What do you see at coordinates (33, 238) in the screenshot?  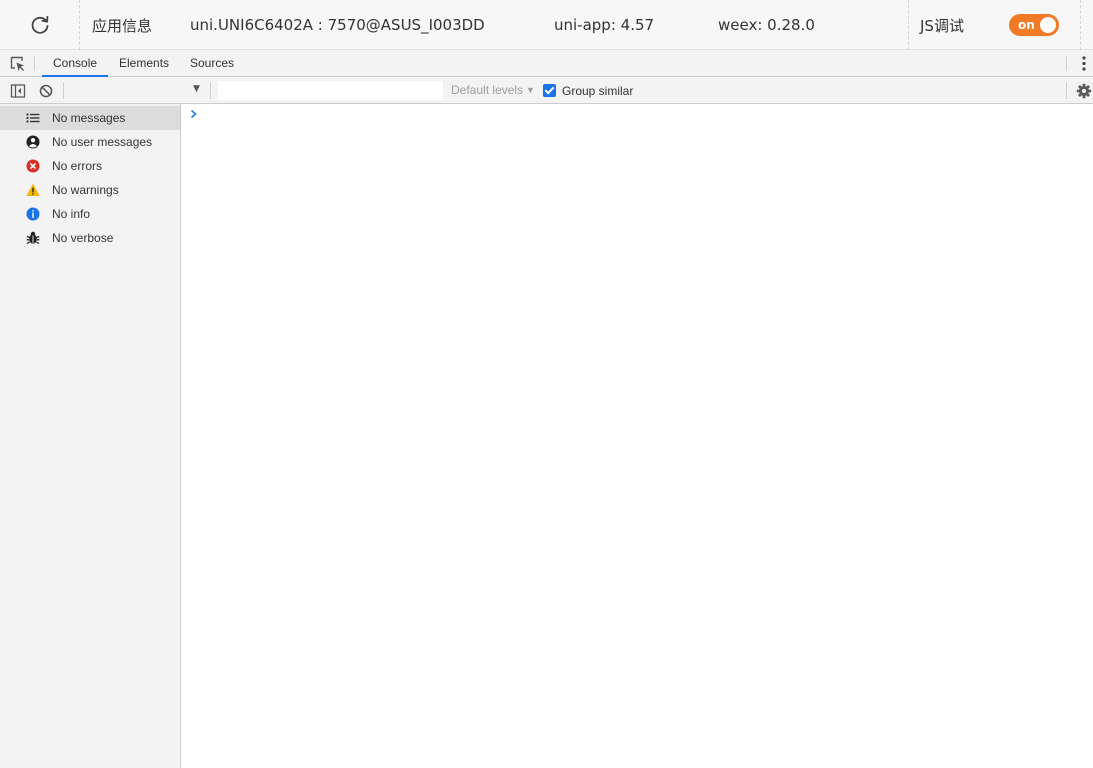 I see `bug-icon` at bounding box center [33, 238].